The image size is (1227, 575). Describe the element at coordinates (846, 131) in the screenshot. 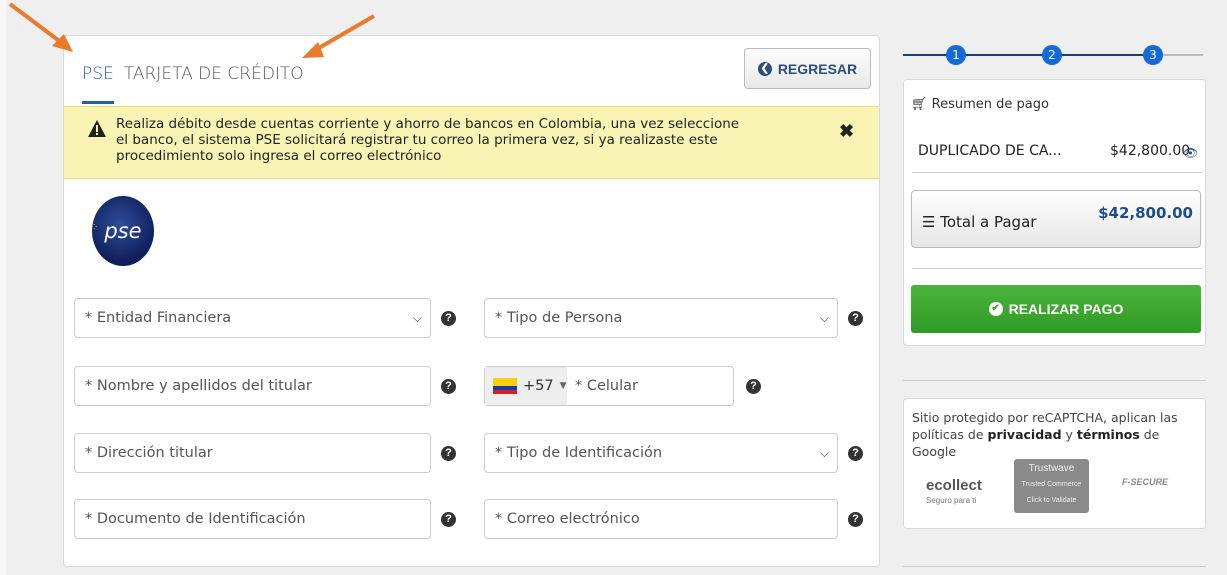

I see `close-icon: ✖` at that location.